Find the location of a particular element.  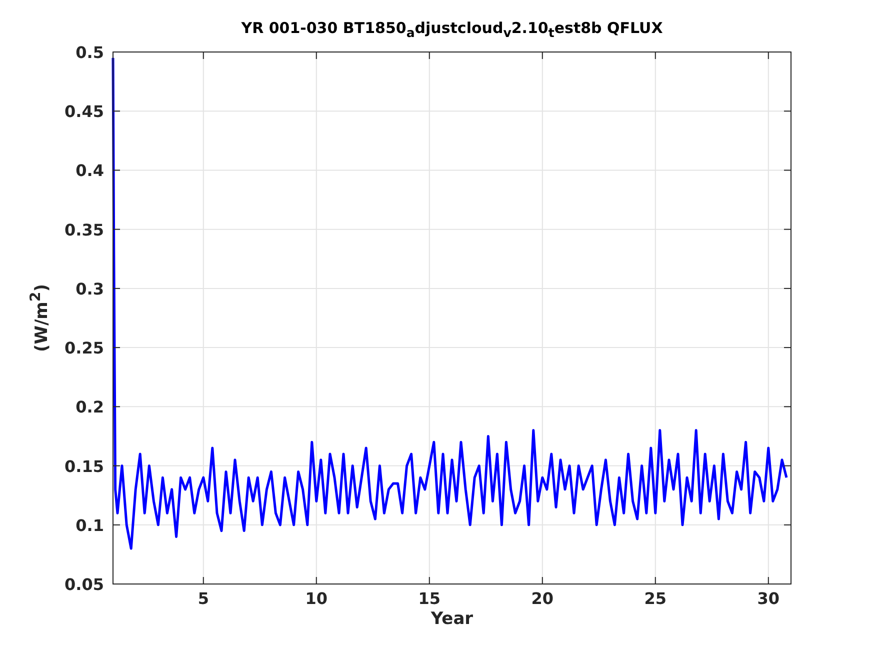

tick-label: 25 is located at coordinates (655, 598).